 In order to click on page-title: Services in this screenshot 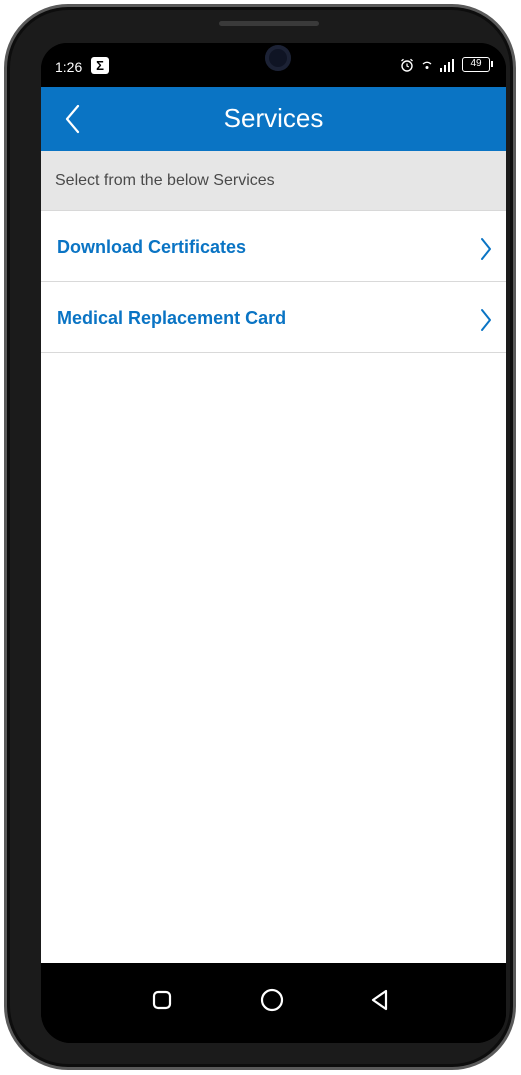, I will do `click(273, 118)`.